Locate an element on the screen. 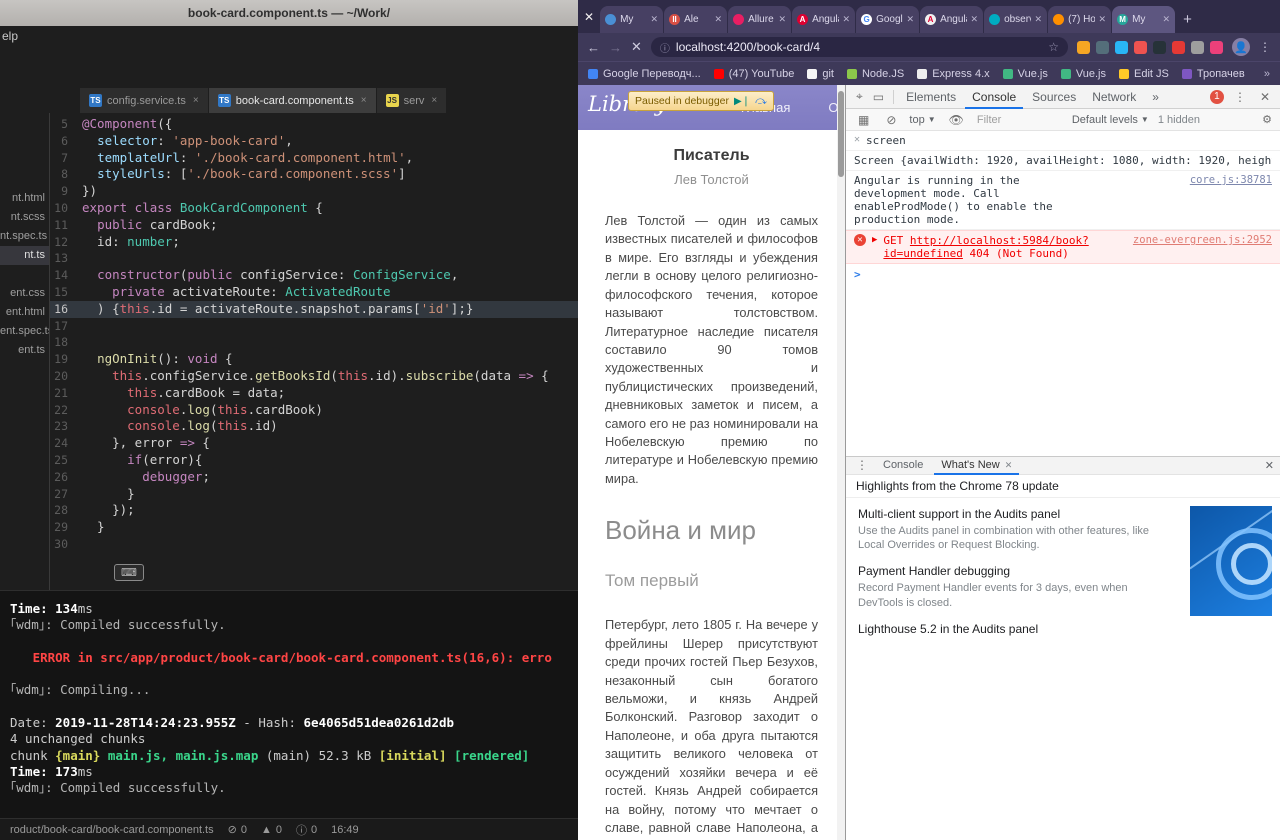  code-line: 24 }, error => { is located at coordinates (314, 443).